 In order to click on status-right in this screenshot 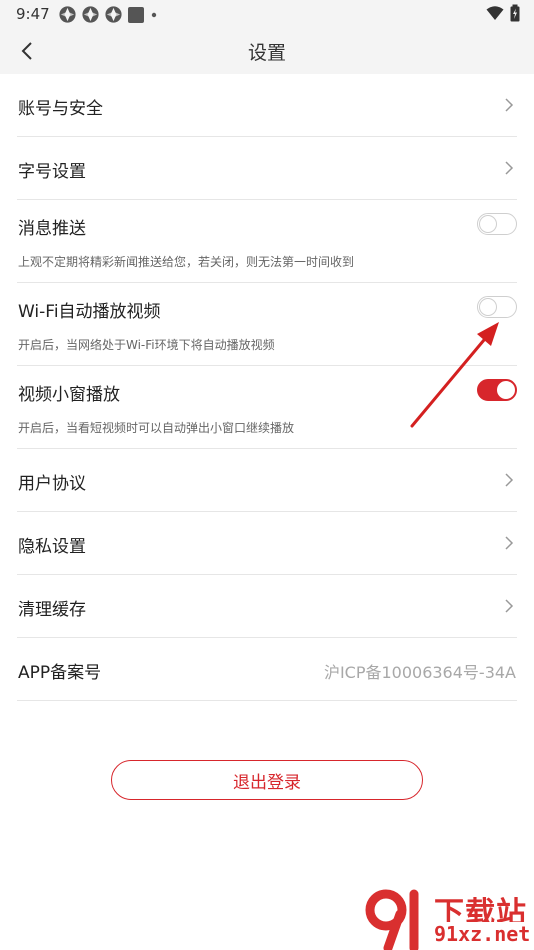, I will do `click(503, 13)`.